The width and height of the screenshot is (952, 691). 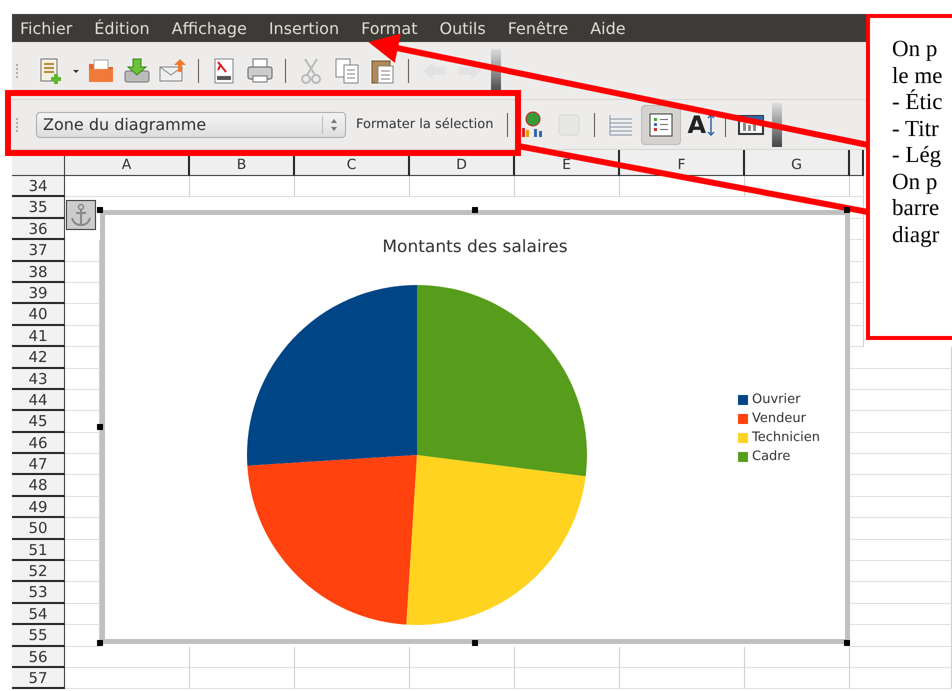 I want to click on row-header: 34, so click(x=38, y=187).